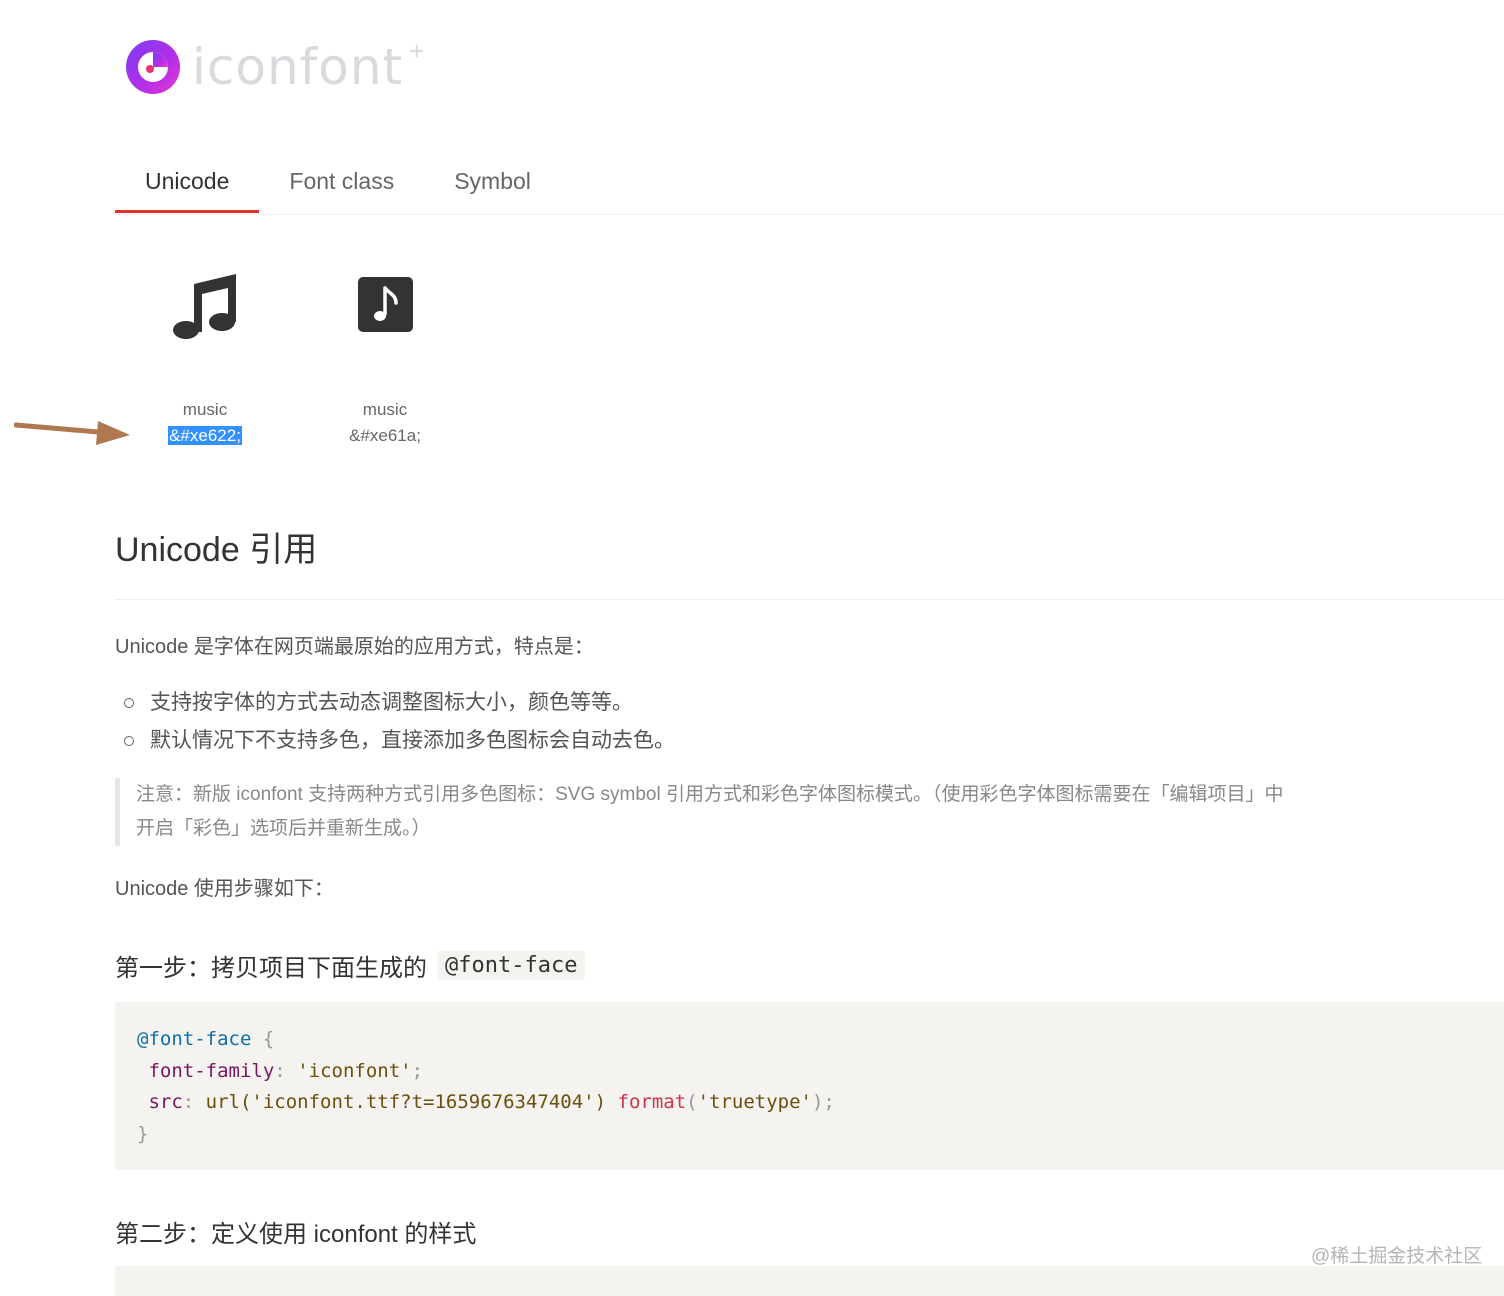 The height and width of the screenshot is (1296, 1504). Describe the element at coordinates (406, 1102) in the screenshot. I see `code-token: url('iconfont.ttf?t=1659676347404')` at that location.